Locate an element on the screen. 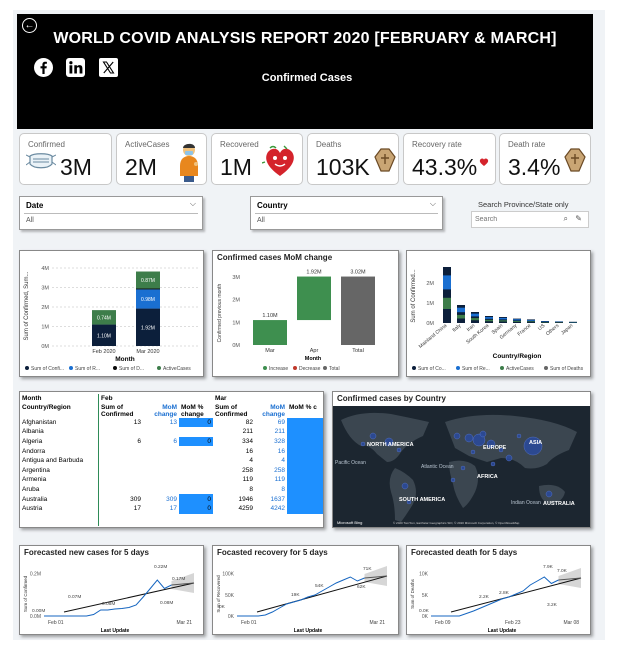  search-input is located at coordinates (519, 219).